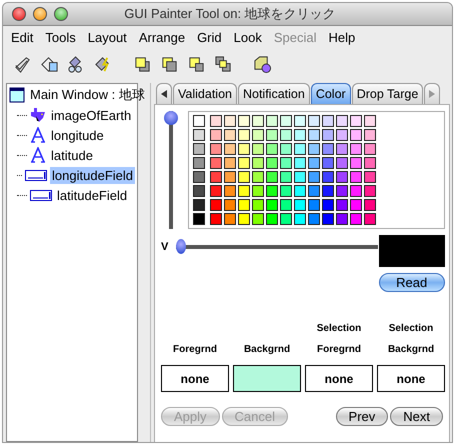 This screenshot has height=445, width=455. I want to click on bring-to-front-icon, so click(142, 64).